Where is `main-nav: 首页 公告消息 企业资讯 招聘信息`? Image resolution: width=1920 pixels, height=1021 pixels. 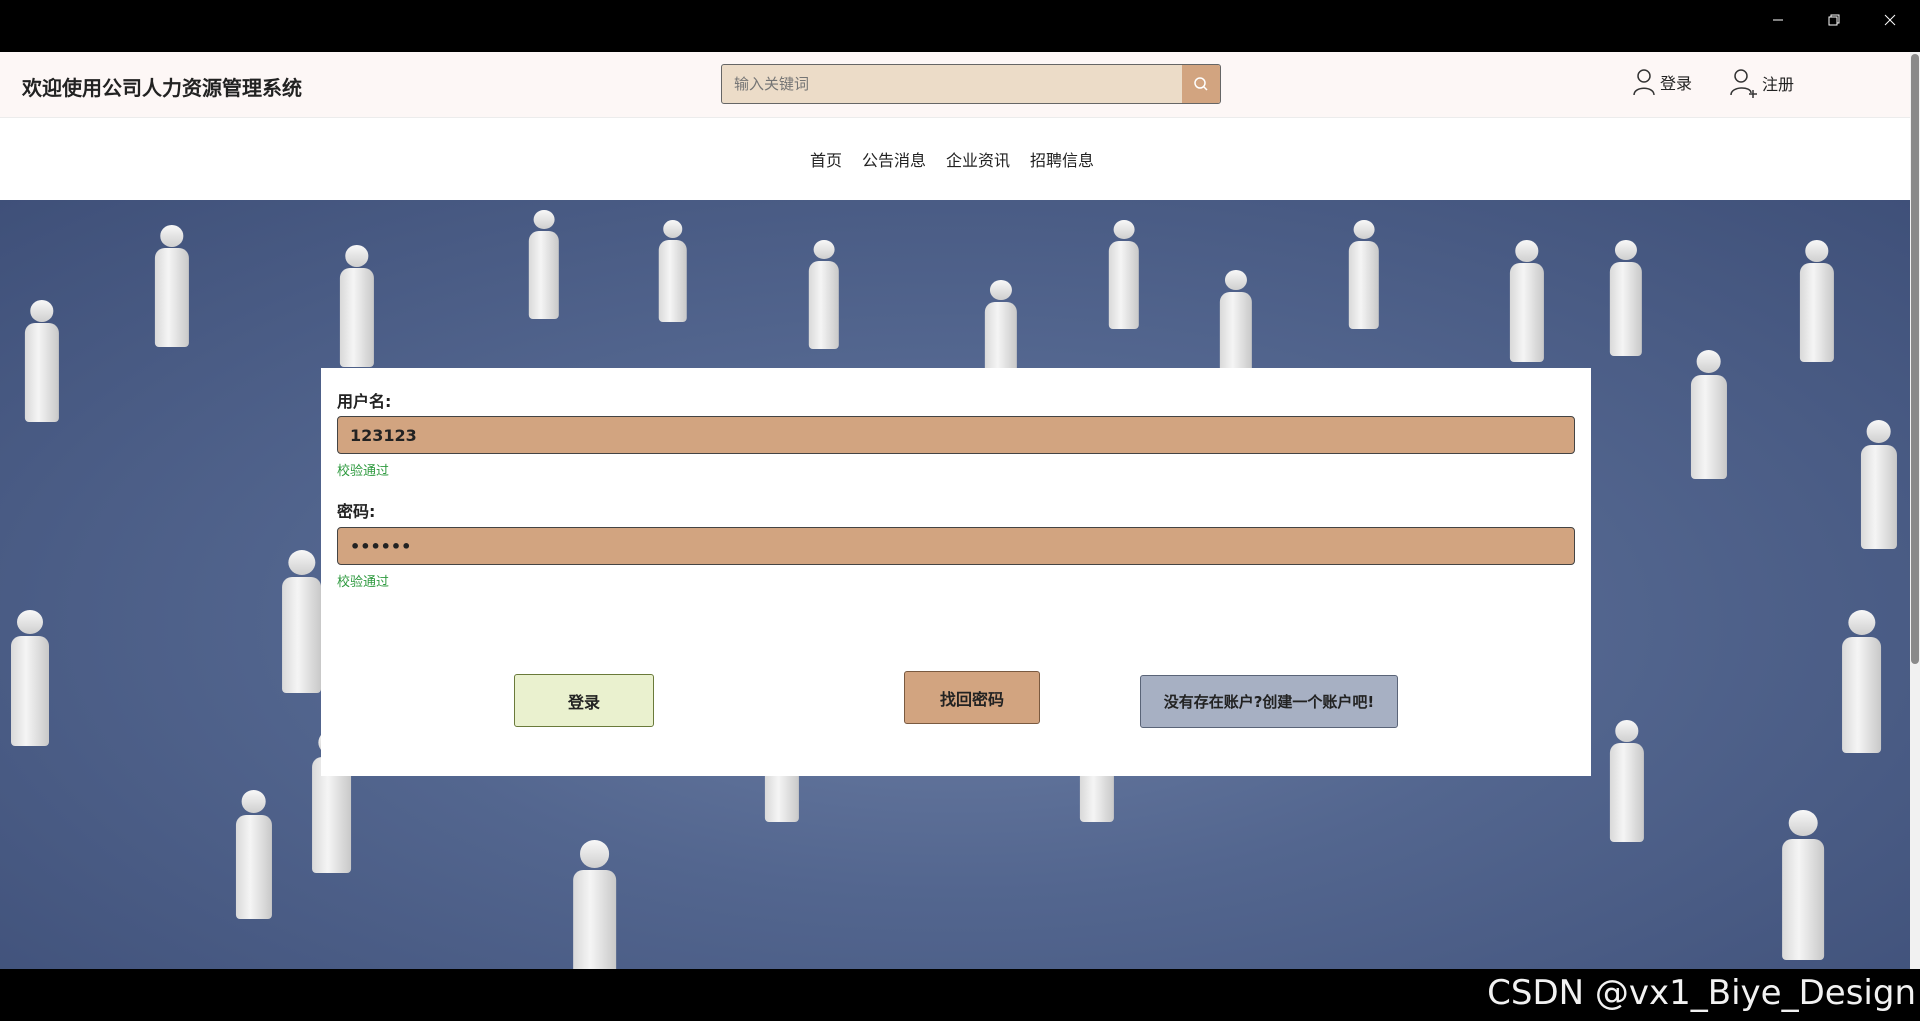 main-nav: 首页 公告消息 企业资讯 招聘信息 is located at coordinates (955, 159).